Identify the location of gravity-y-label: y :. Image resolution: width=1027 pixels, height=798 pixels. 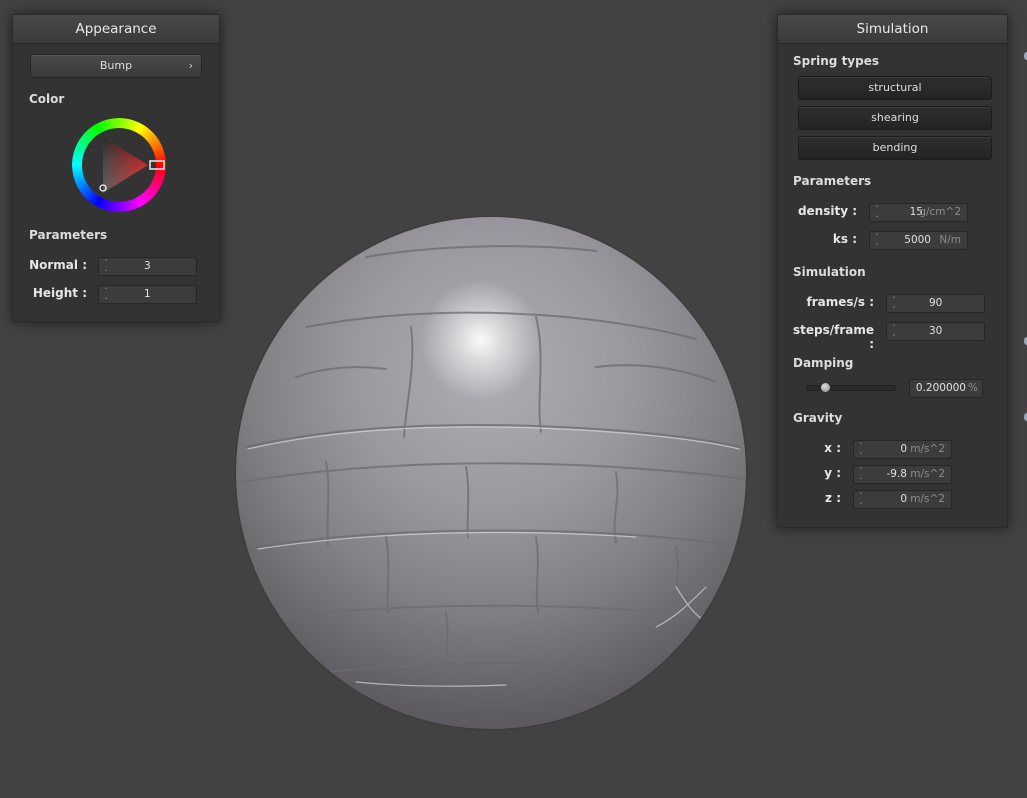
(832, 473).